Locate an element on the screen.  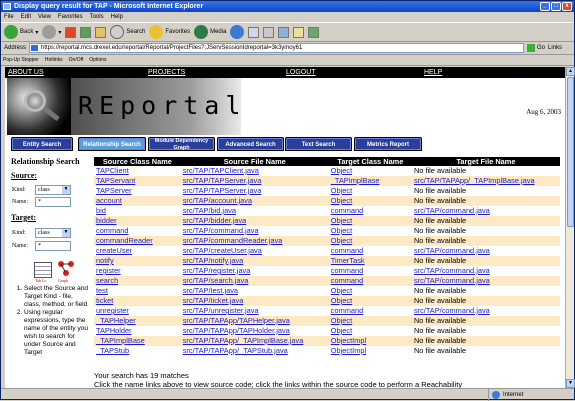
source-class-link: _TAPHelper is located at coordinates (116, 320).